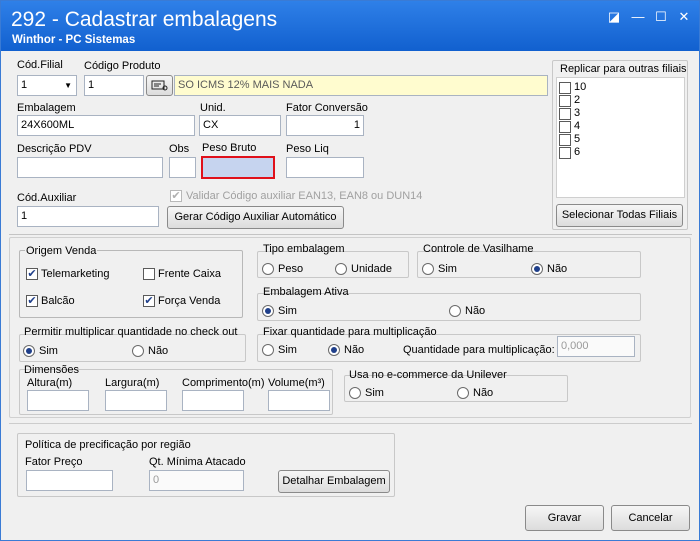 The image size is (700, 541). Describe the element at coordinates (61, 251) in the screenshot. I see `origem-venda-title: Origem Venda` at that location.